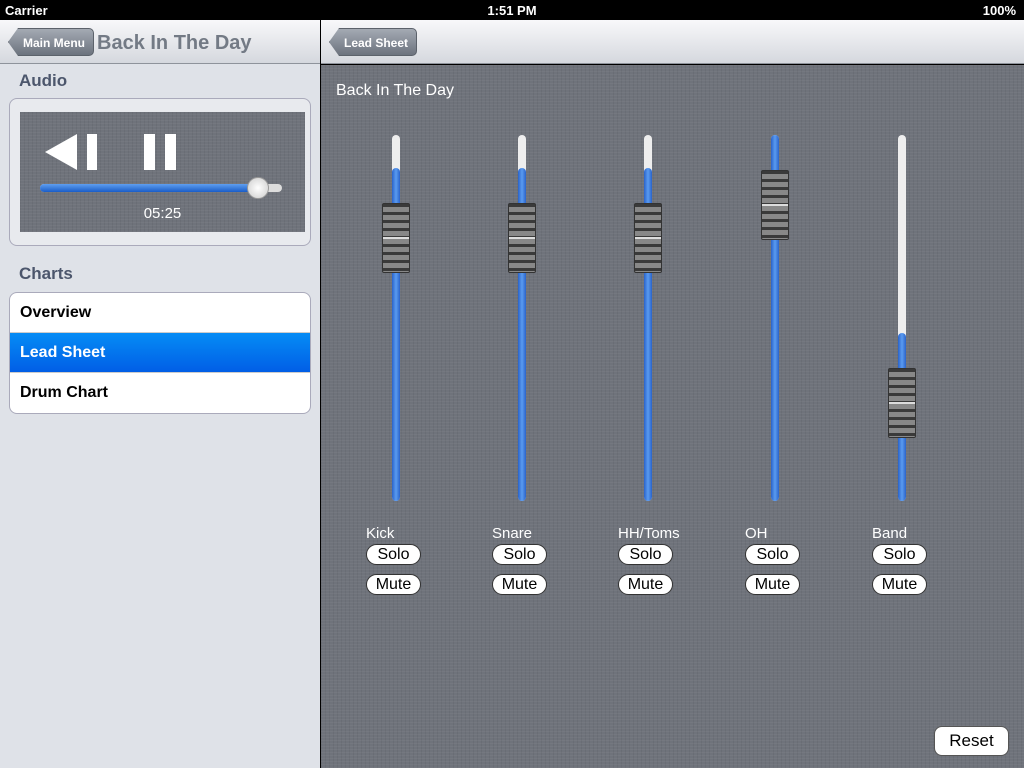 Image resolution: width=1024 pixels, height=768 pixels. Describe the element at coordinates (162, 152) in the screenshot. I see `pause-icon` at that location.